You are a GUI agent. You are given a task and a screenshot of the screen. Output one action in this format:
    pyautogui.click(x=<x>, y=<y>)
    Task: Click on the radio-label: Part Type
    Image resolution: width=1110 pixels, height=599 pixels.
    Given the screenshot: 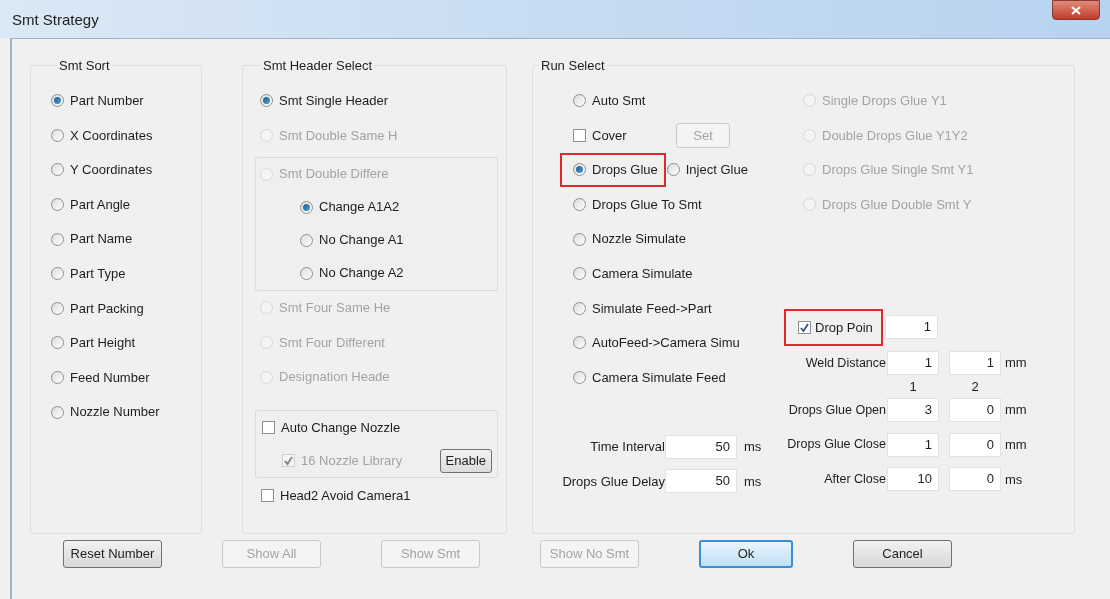 What is the action you would take?
    pyautogui.click(x=98, y=274)
    